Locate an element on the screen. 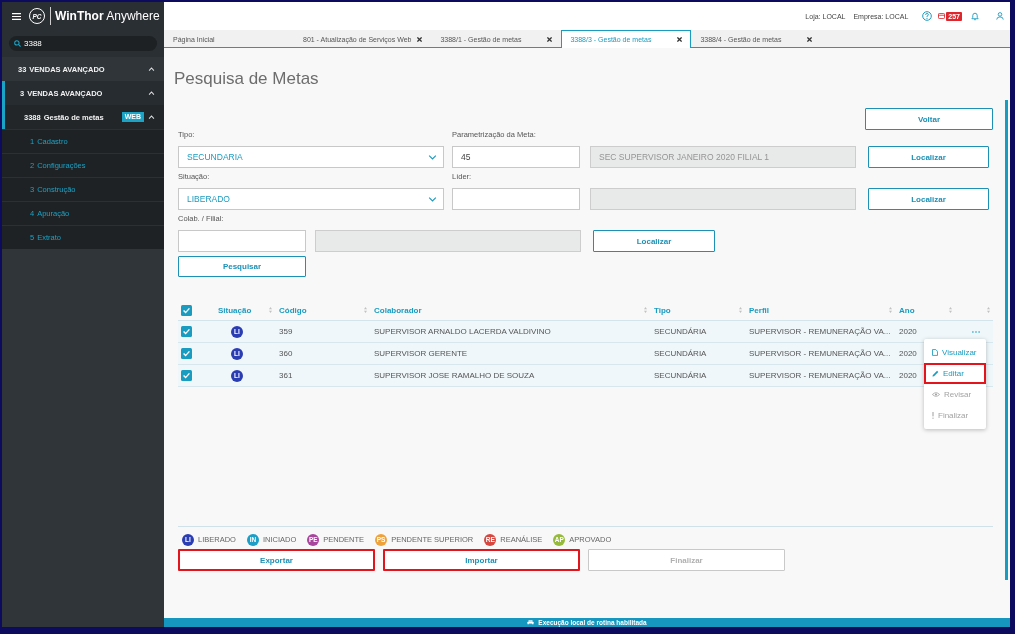 The image size is (1015, 634). status-select: LIBERADO is located at coordinates (311, 199).